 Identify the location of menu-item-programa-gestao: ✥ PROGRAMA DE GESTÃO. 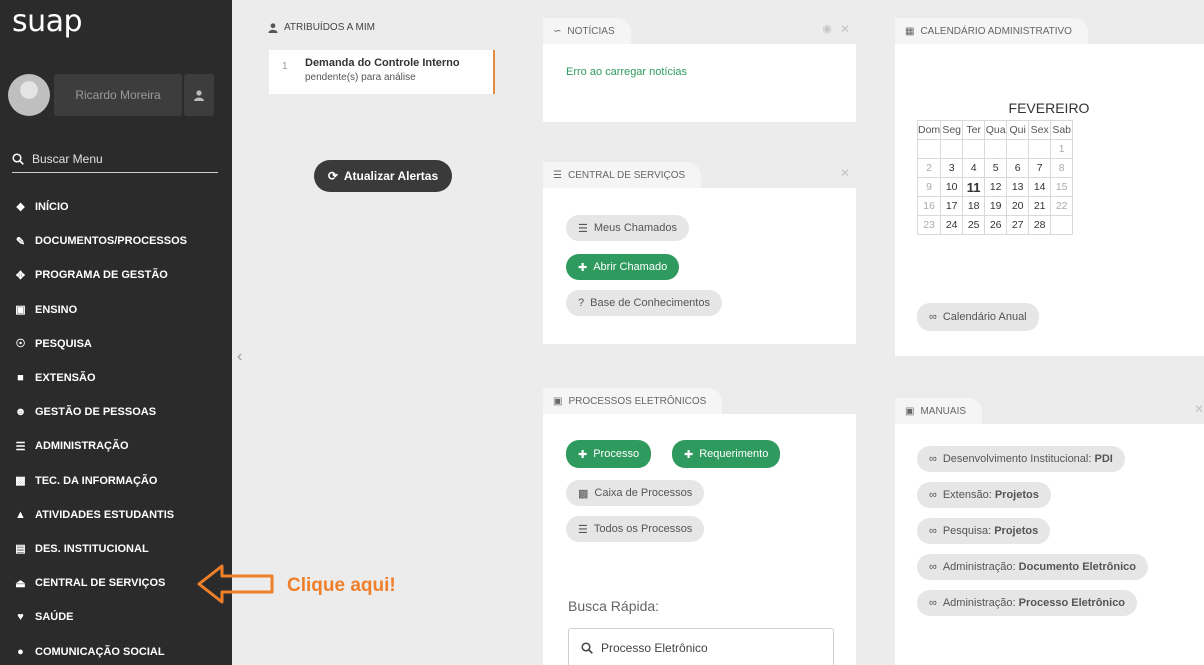
(116, 275).